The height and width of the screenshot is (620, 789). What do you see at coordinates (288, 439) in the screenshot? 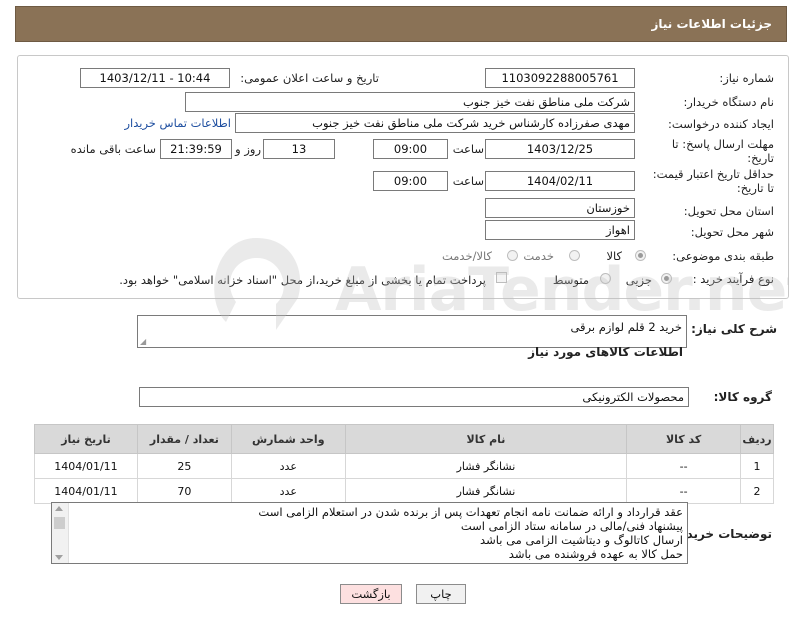
I see `col-header-unit: واحد شمارش` at bounding box center [288, 439].